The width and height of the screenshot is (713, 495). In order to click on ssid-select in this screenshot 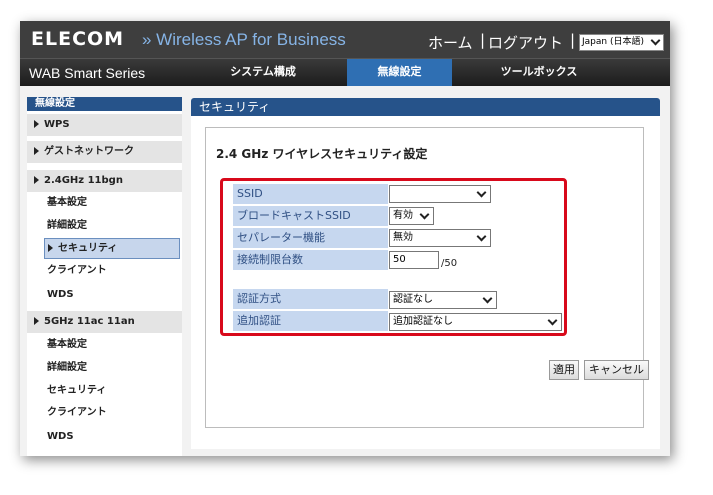, I will do `click(440, 194)`.